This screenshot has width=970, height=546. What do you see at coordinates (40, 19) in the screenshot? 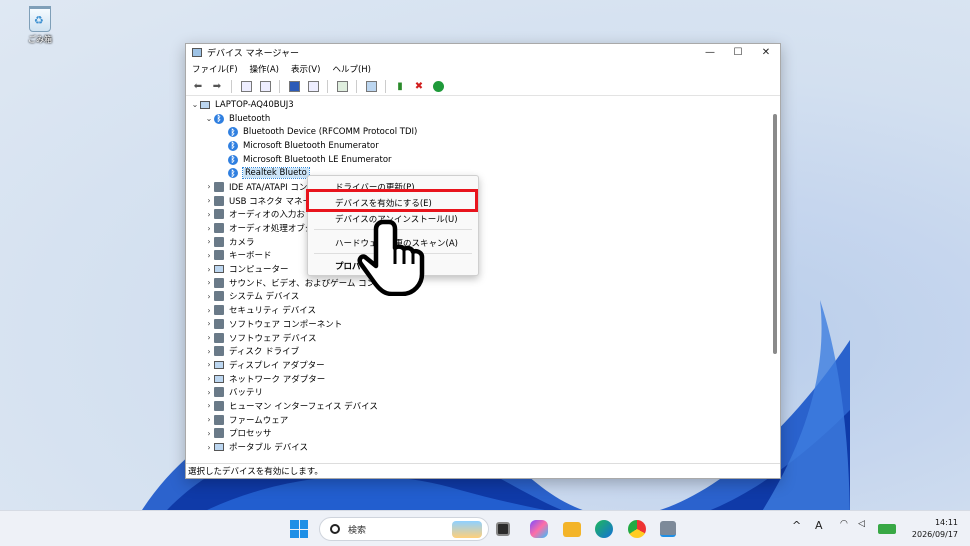
I see `recycle-bin-icon: ♻` at bounding box center [40, 19].